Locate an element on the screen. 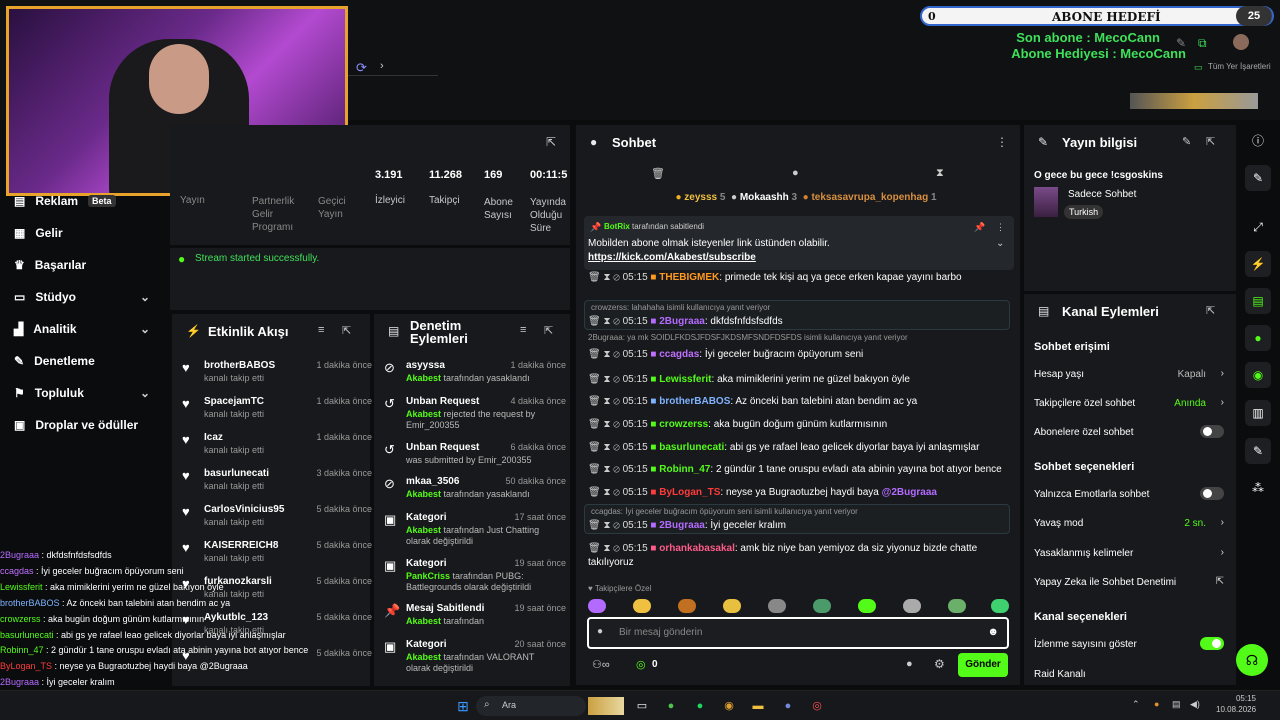 This screenshot has width=1280, height=720. filter-icon: ≡ is located at coordinates (321, 330).